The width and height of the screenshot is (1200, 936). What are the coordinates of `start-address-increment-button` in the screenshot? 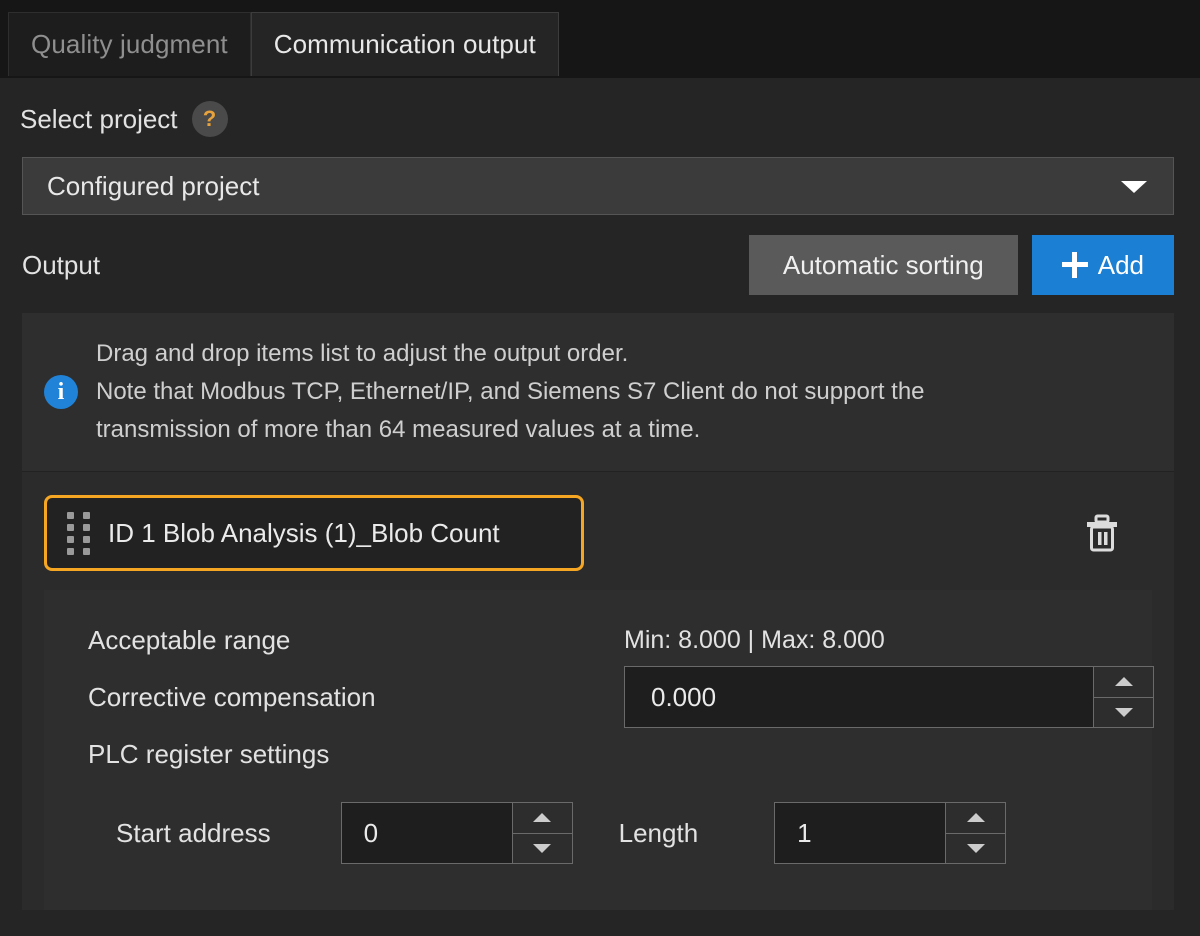 It's located at (542, 818).